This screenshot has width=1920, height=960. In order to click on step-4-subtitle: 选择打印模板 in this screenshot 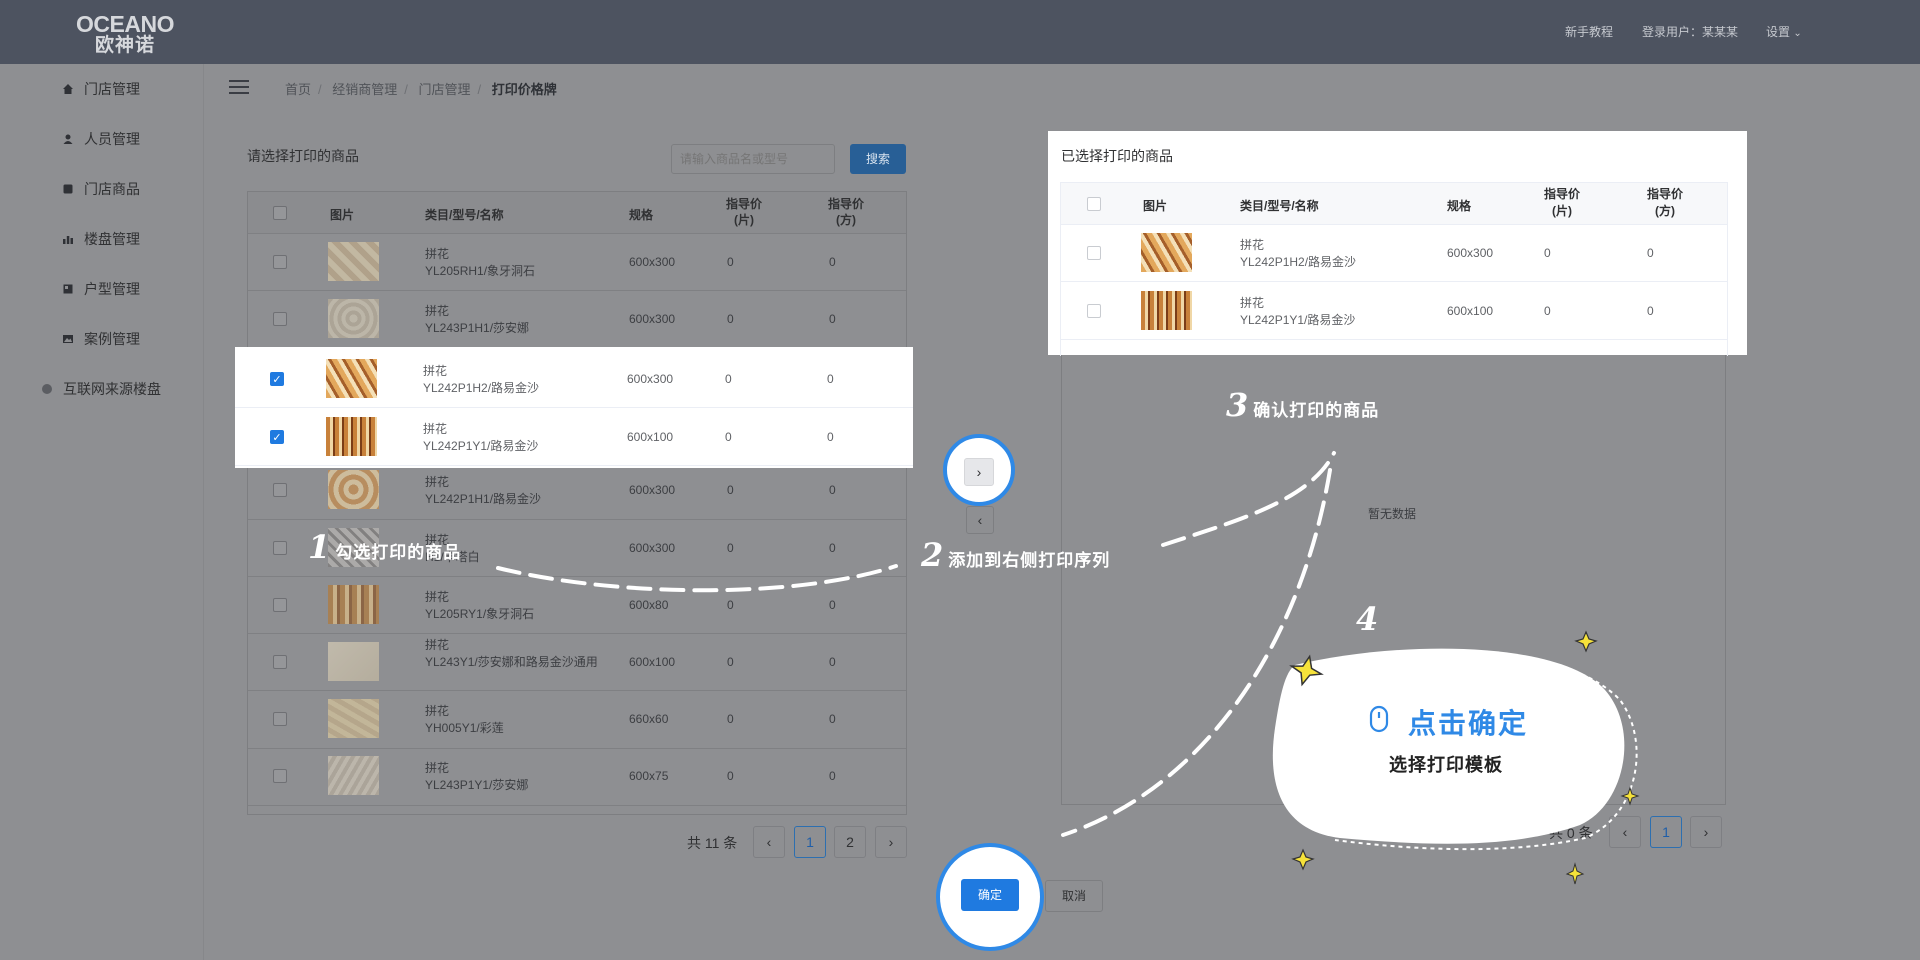, I will do `click(1446, 765)`.